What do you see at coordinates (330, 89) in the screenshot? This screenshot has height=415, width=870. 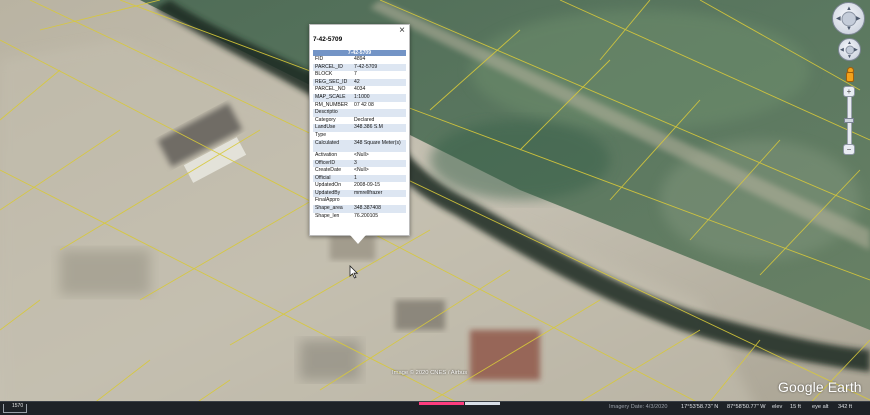 I see `attribute-key: PARCEL_NO` at bounding box center [330, 89].